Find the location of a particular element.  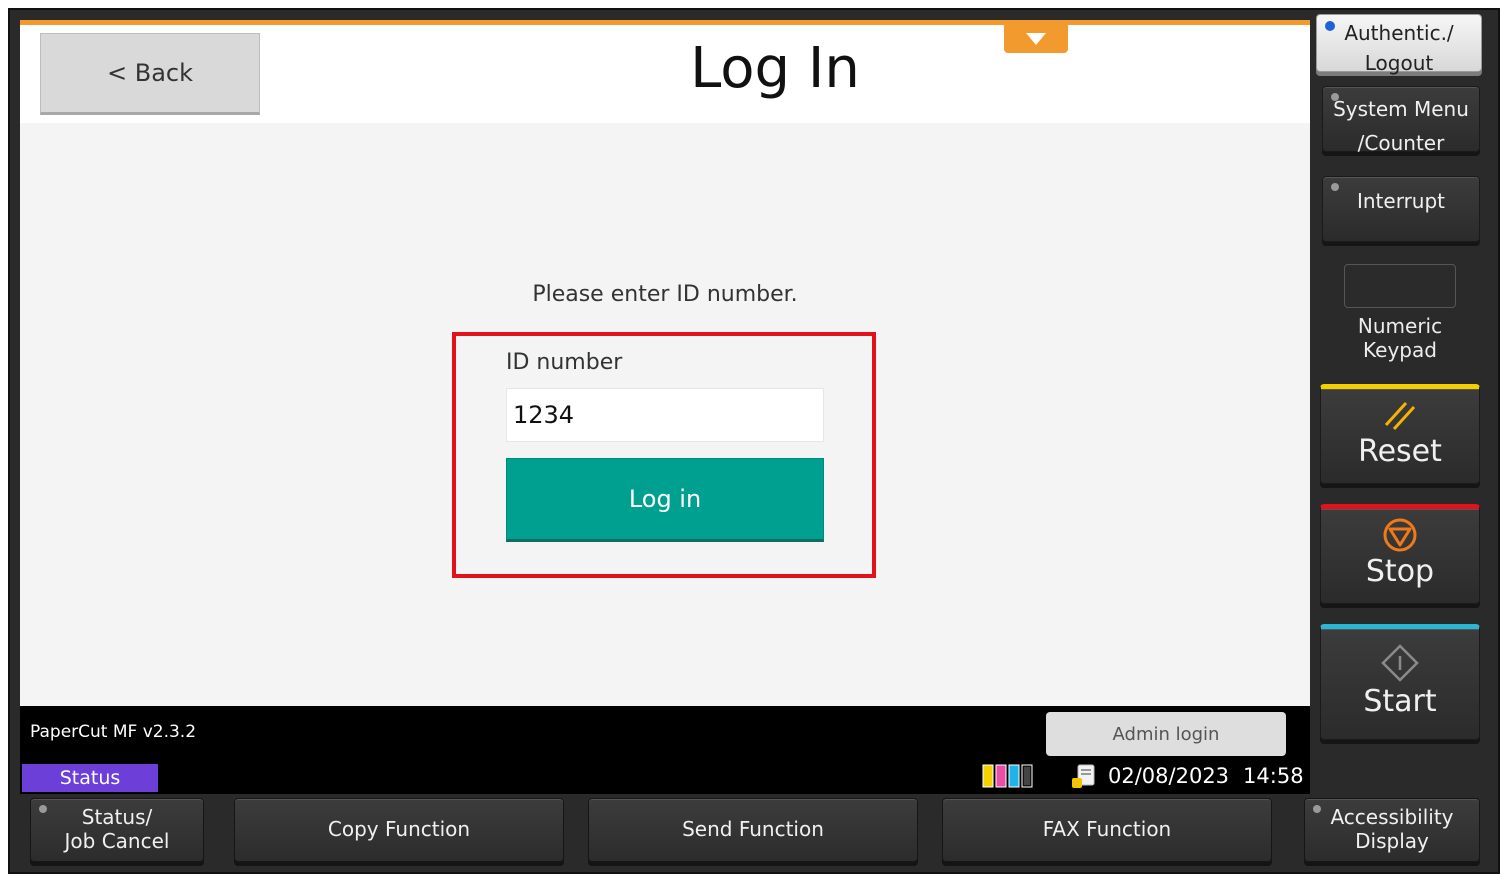

interrupt-button: Interrupt is located at coordinates (1401, 209).